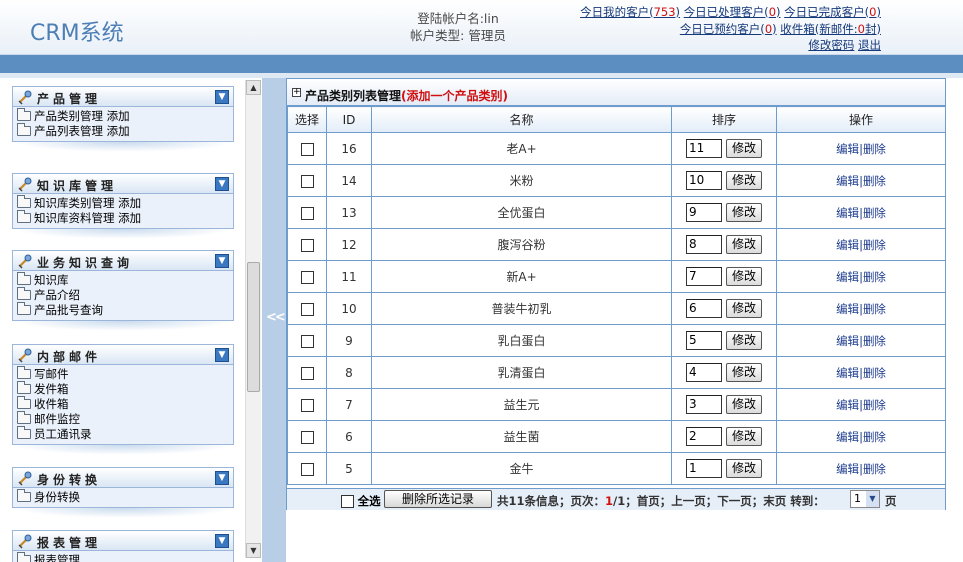 The width and height of the screenshot is (963, 562). Describe the element at coordinates (704, 372) in the screenshot. I see `sort-input: 4` at that location.